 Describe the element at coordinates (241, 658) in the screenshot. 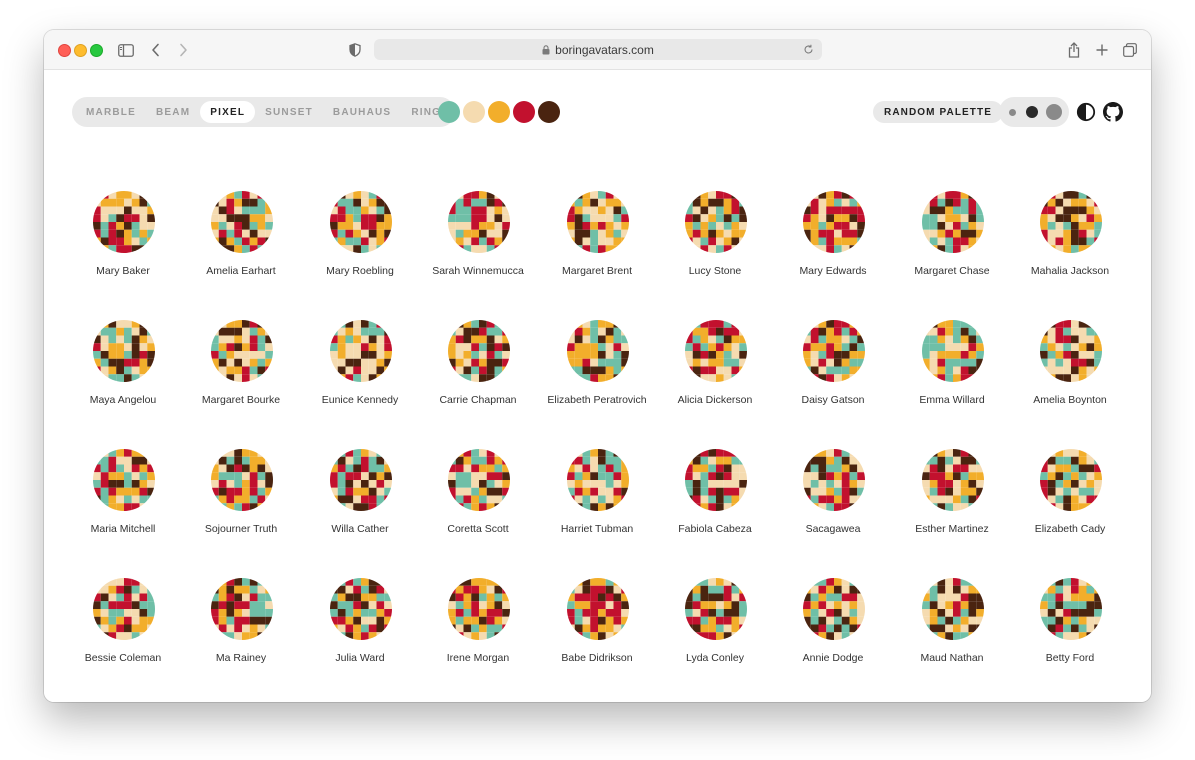

I see `avatar-name: Ma Rainey` at that location.